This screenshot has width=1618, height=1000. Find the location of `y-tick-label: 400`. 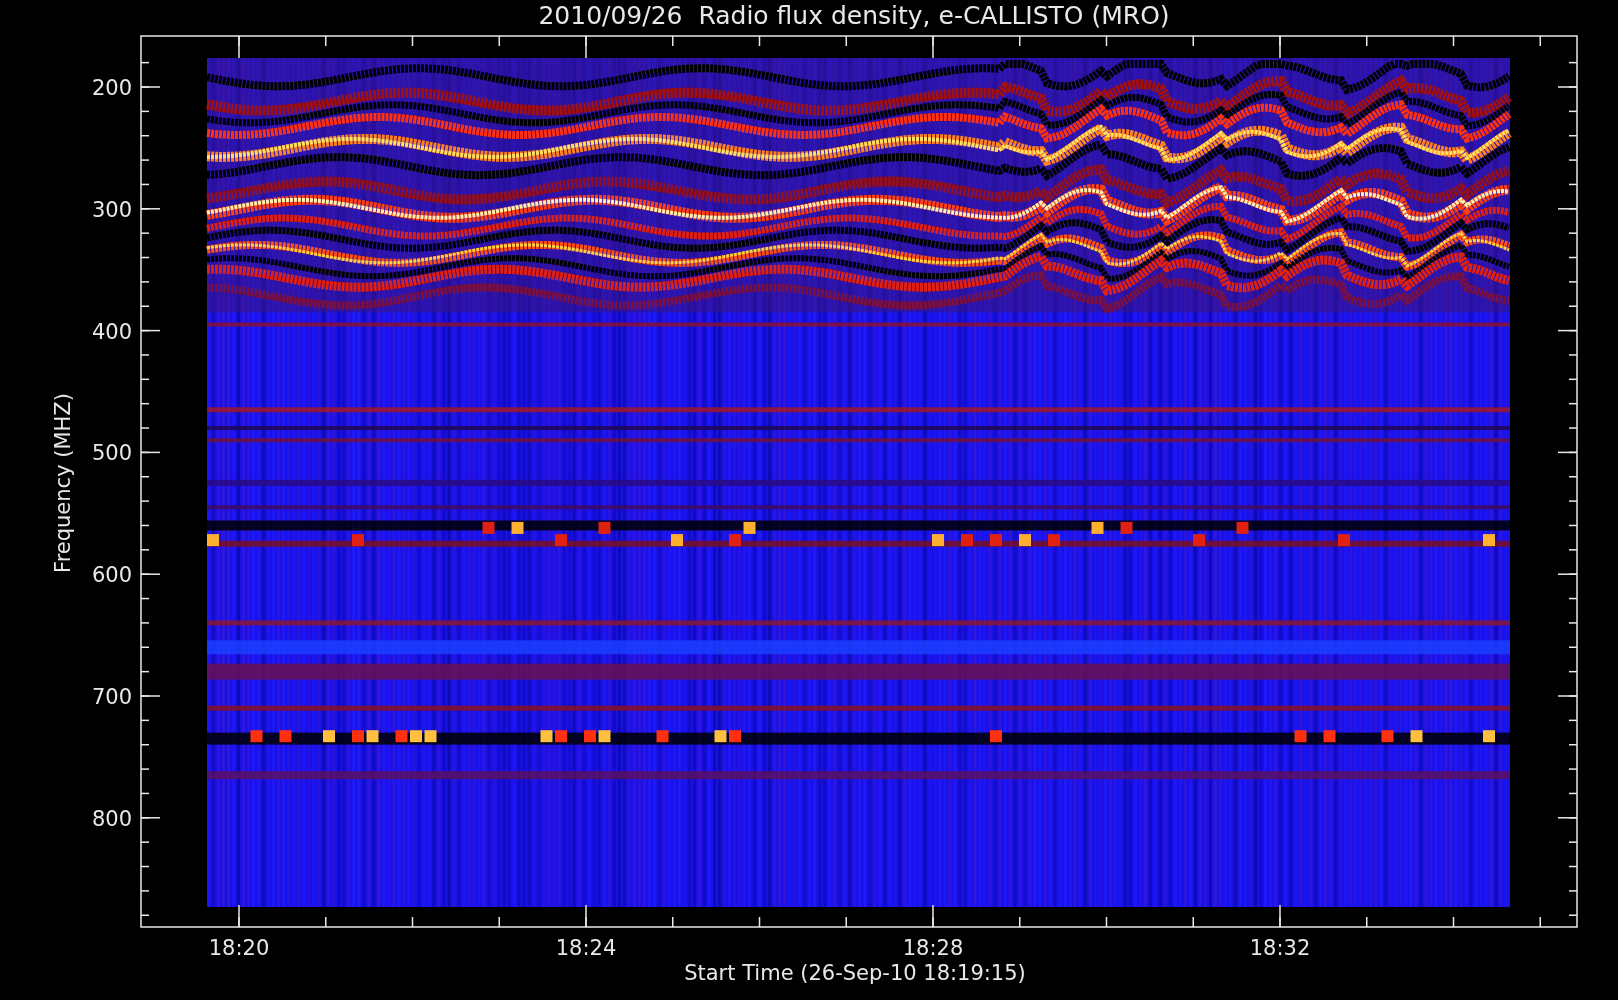

y-tick-label: 400 is located at coordinates (111, 331).